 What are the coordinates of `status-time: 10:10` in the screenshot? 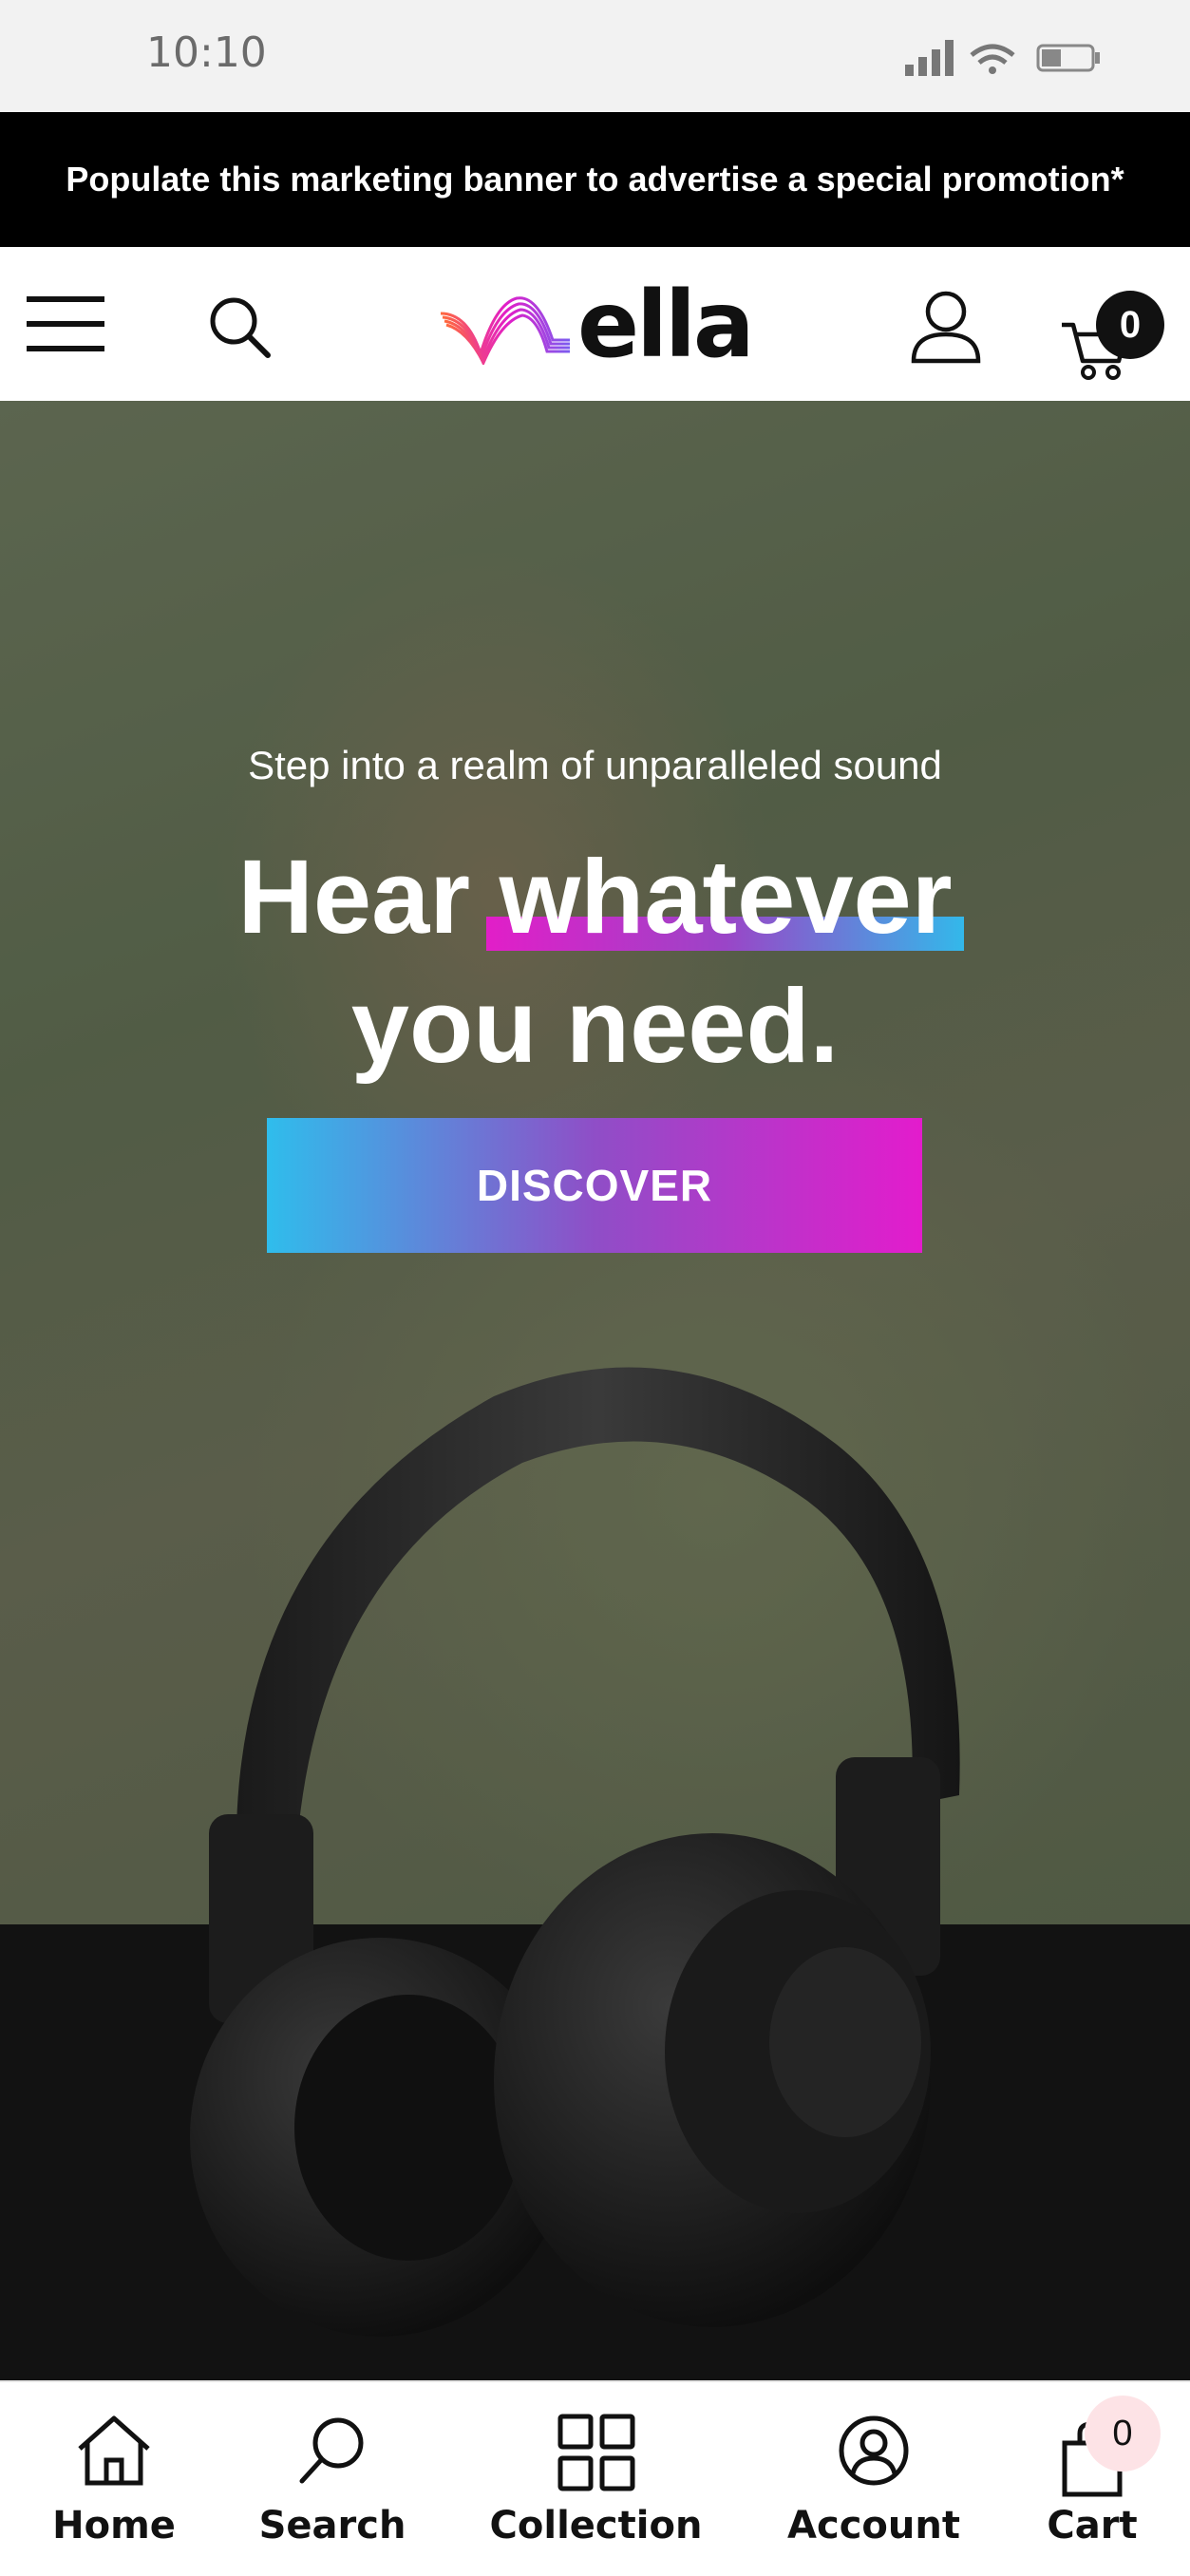 It's located at (206, 52).